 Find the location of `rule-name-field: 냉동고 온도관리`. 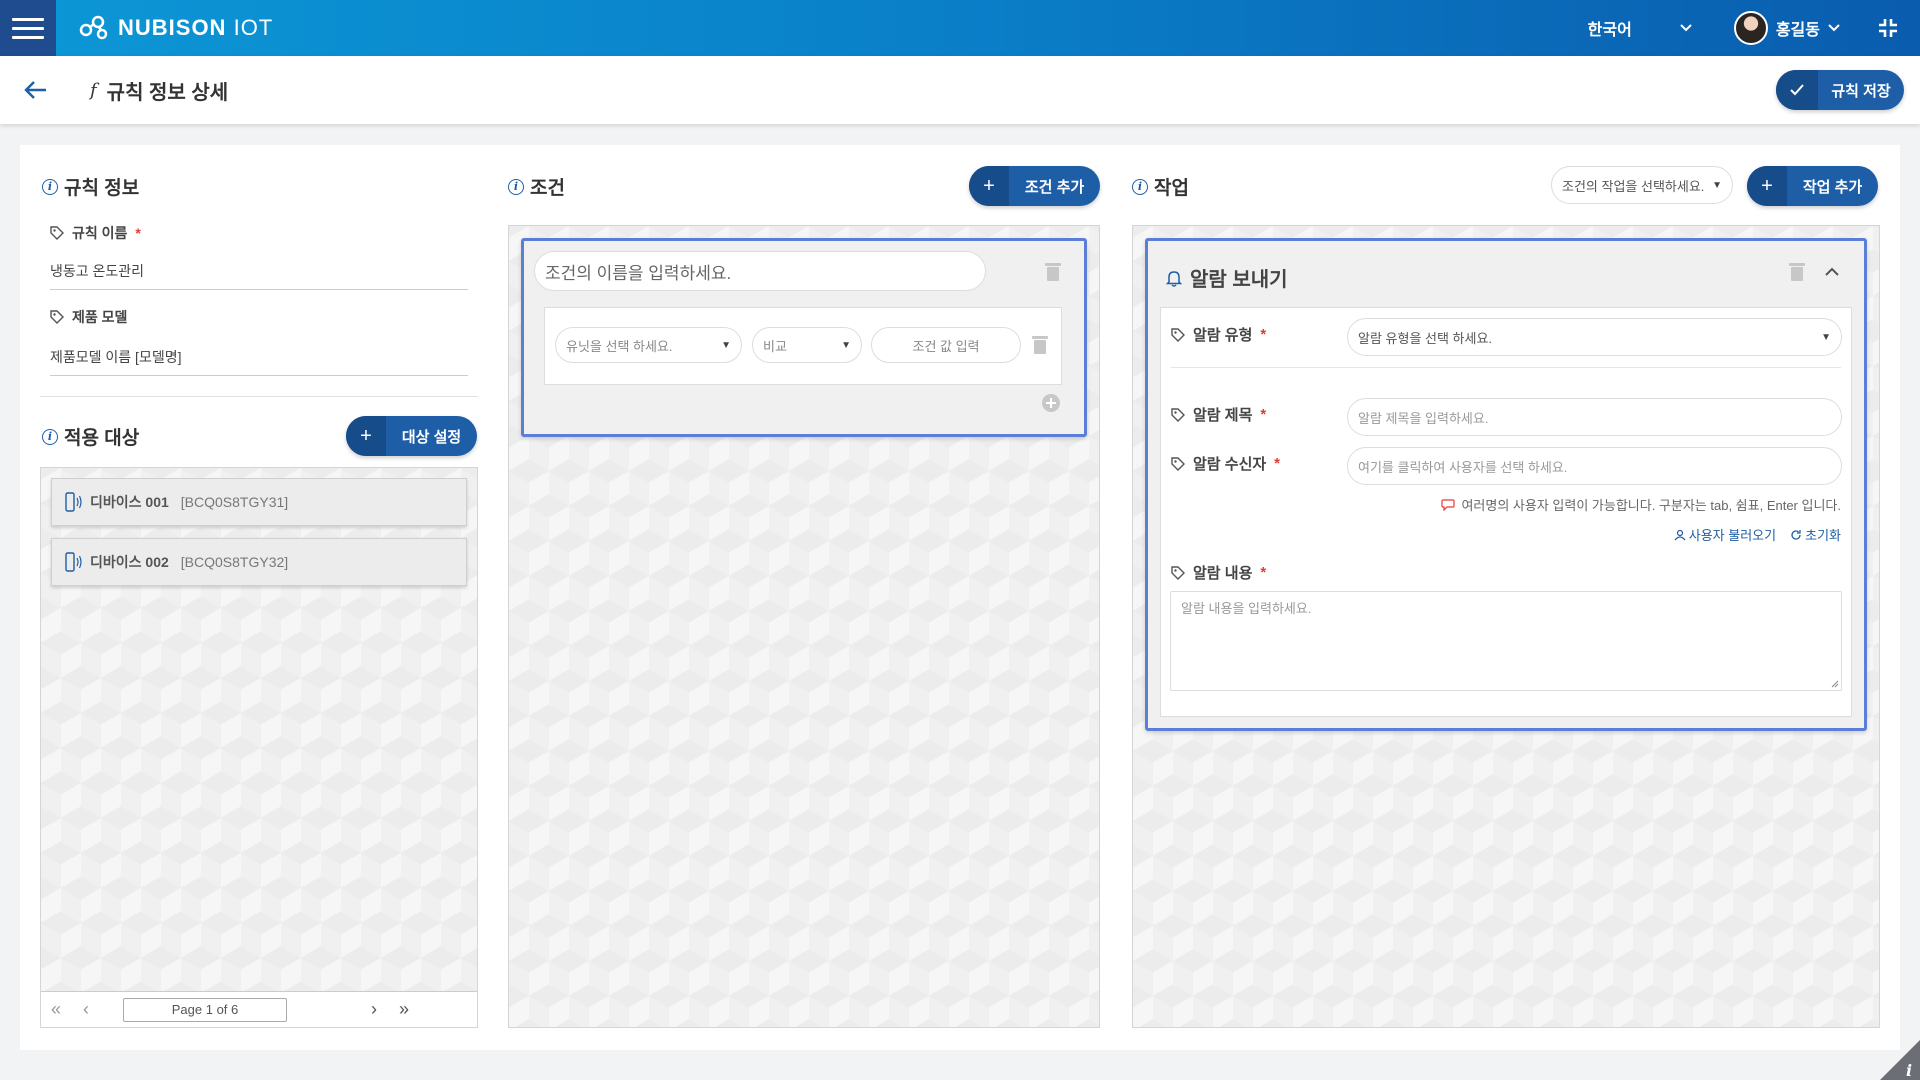

rule-name-field: 냉동고 온도관리 is located at coordinates (259, 275).